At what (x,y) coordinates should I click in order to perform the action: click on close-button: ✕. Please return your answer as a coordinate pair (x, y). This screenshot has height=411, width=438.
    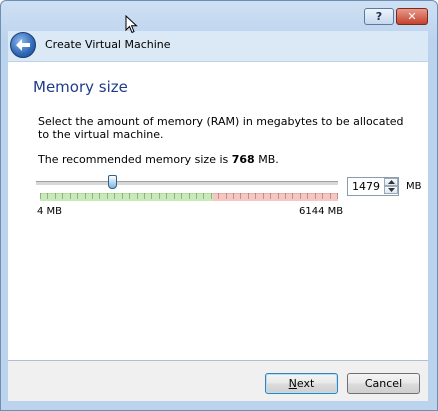
    Looking at the image, I should click on (412, 16).